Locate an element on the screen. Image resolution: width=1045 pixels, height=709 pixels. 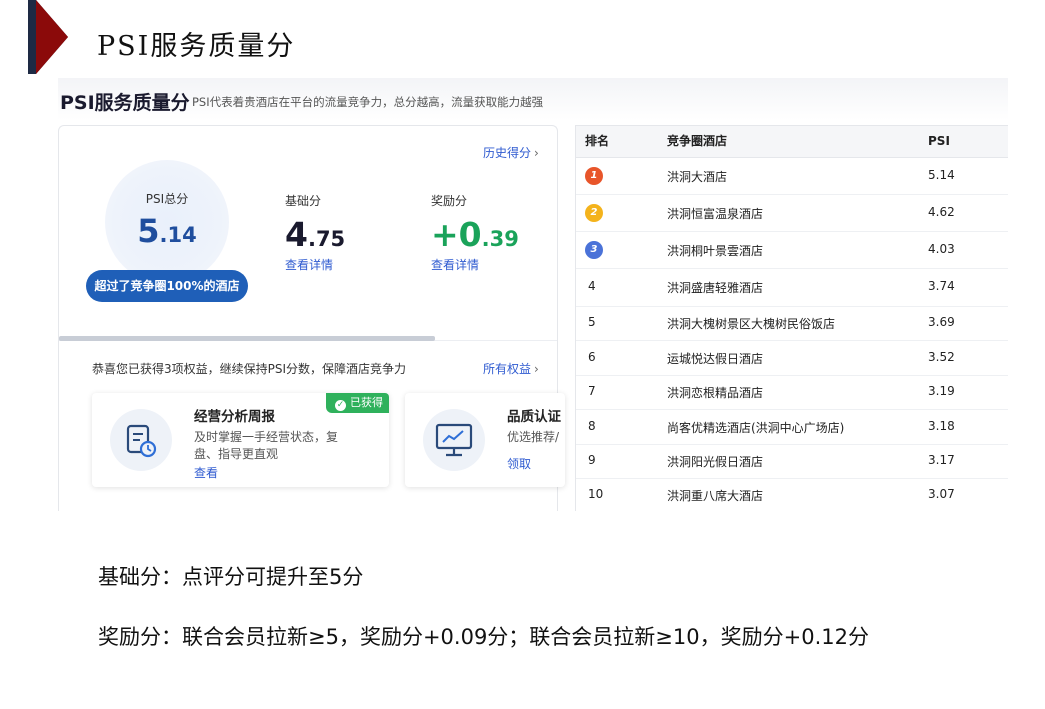
table-row: 6 运城悦达假日酒店 3.52 is located at coordinates (792, 358).